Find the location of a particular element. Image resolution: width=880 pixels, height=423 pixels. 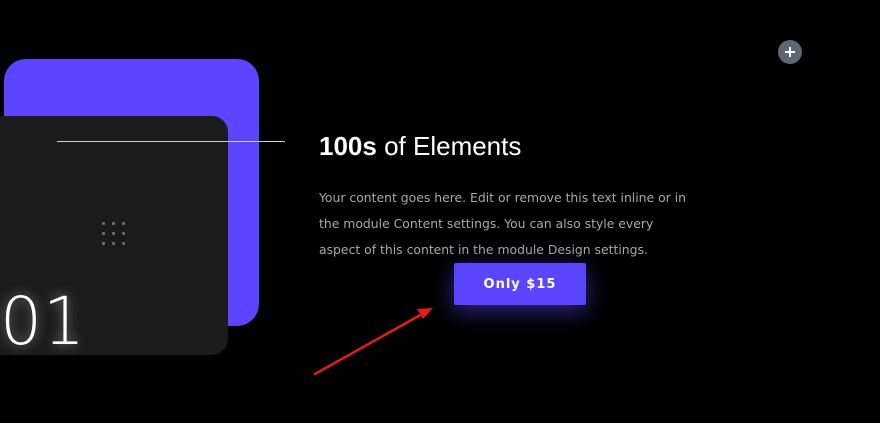

section-heading: 100s of Elements is located at coordinates (420, 146).